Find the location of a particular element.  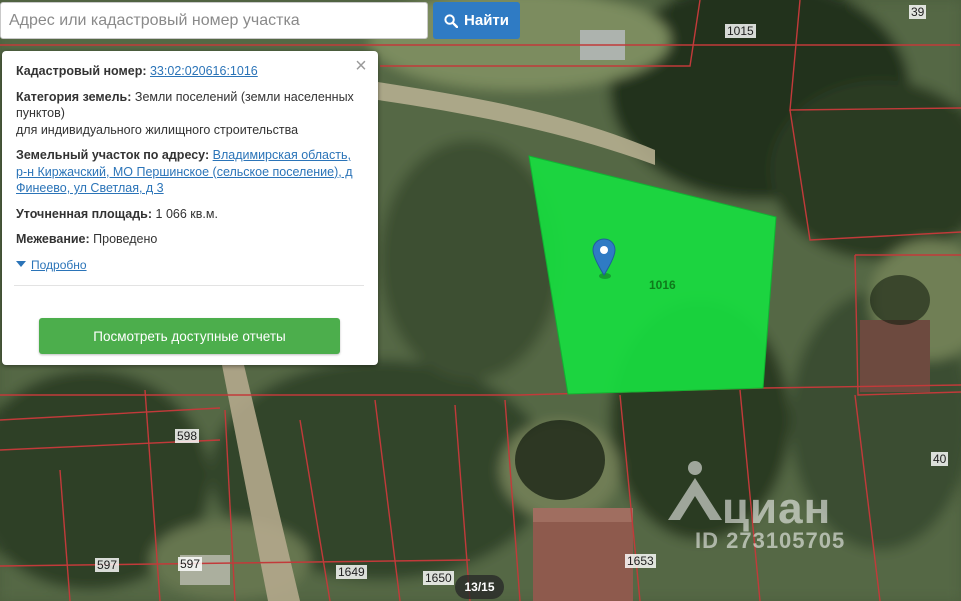

cadastral-row: Кадастровый номер: 33:02:020616:1016 is located at coordinates (189, 71).